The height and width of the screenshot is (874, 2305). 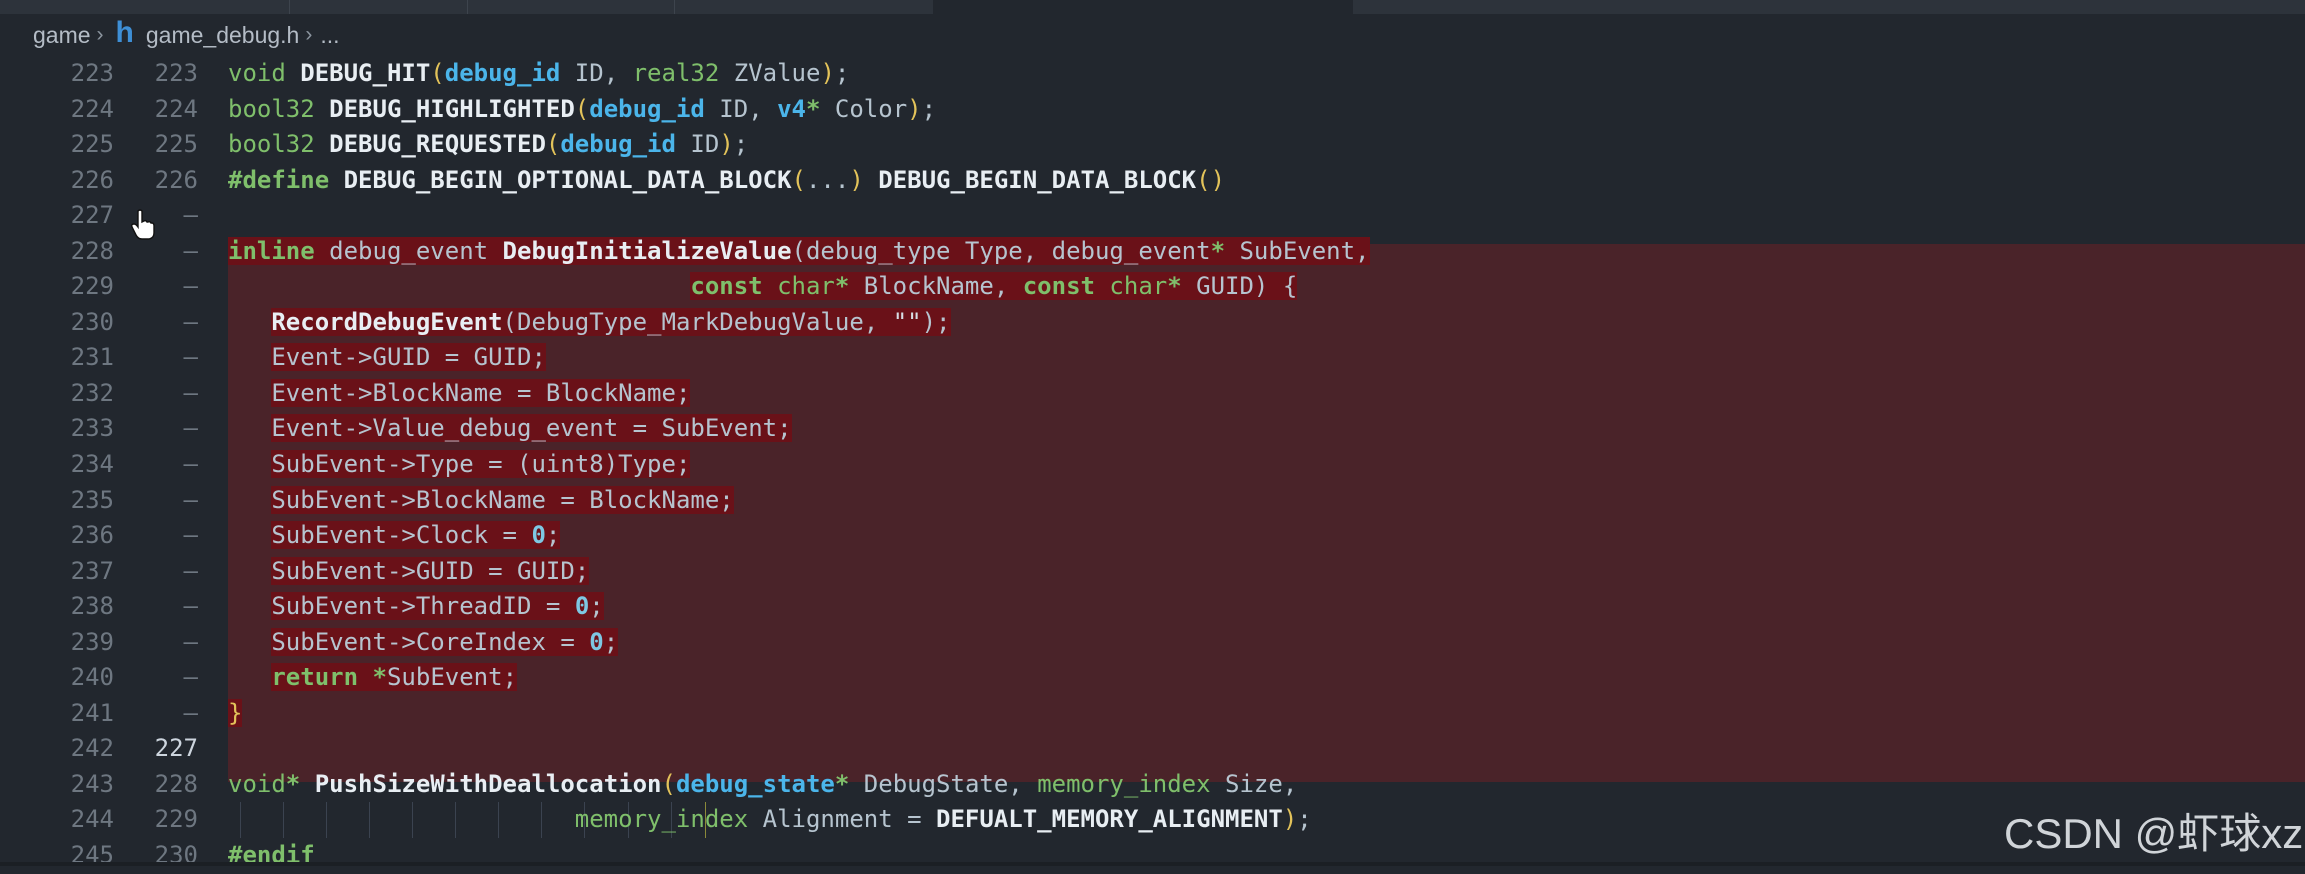 What do you see at coordinates (1152, 394) in the screenshot?
I see `code-line: 232 — Event->BlockName = BlockName;` at bounding box center [1152, 394].